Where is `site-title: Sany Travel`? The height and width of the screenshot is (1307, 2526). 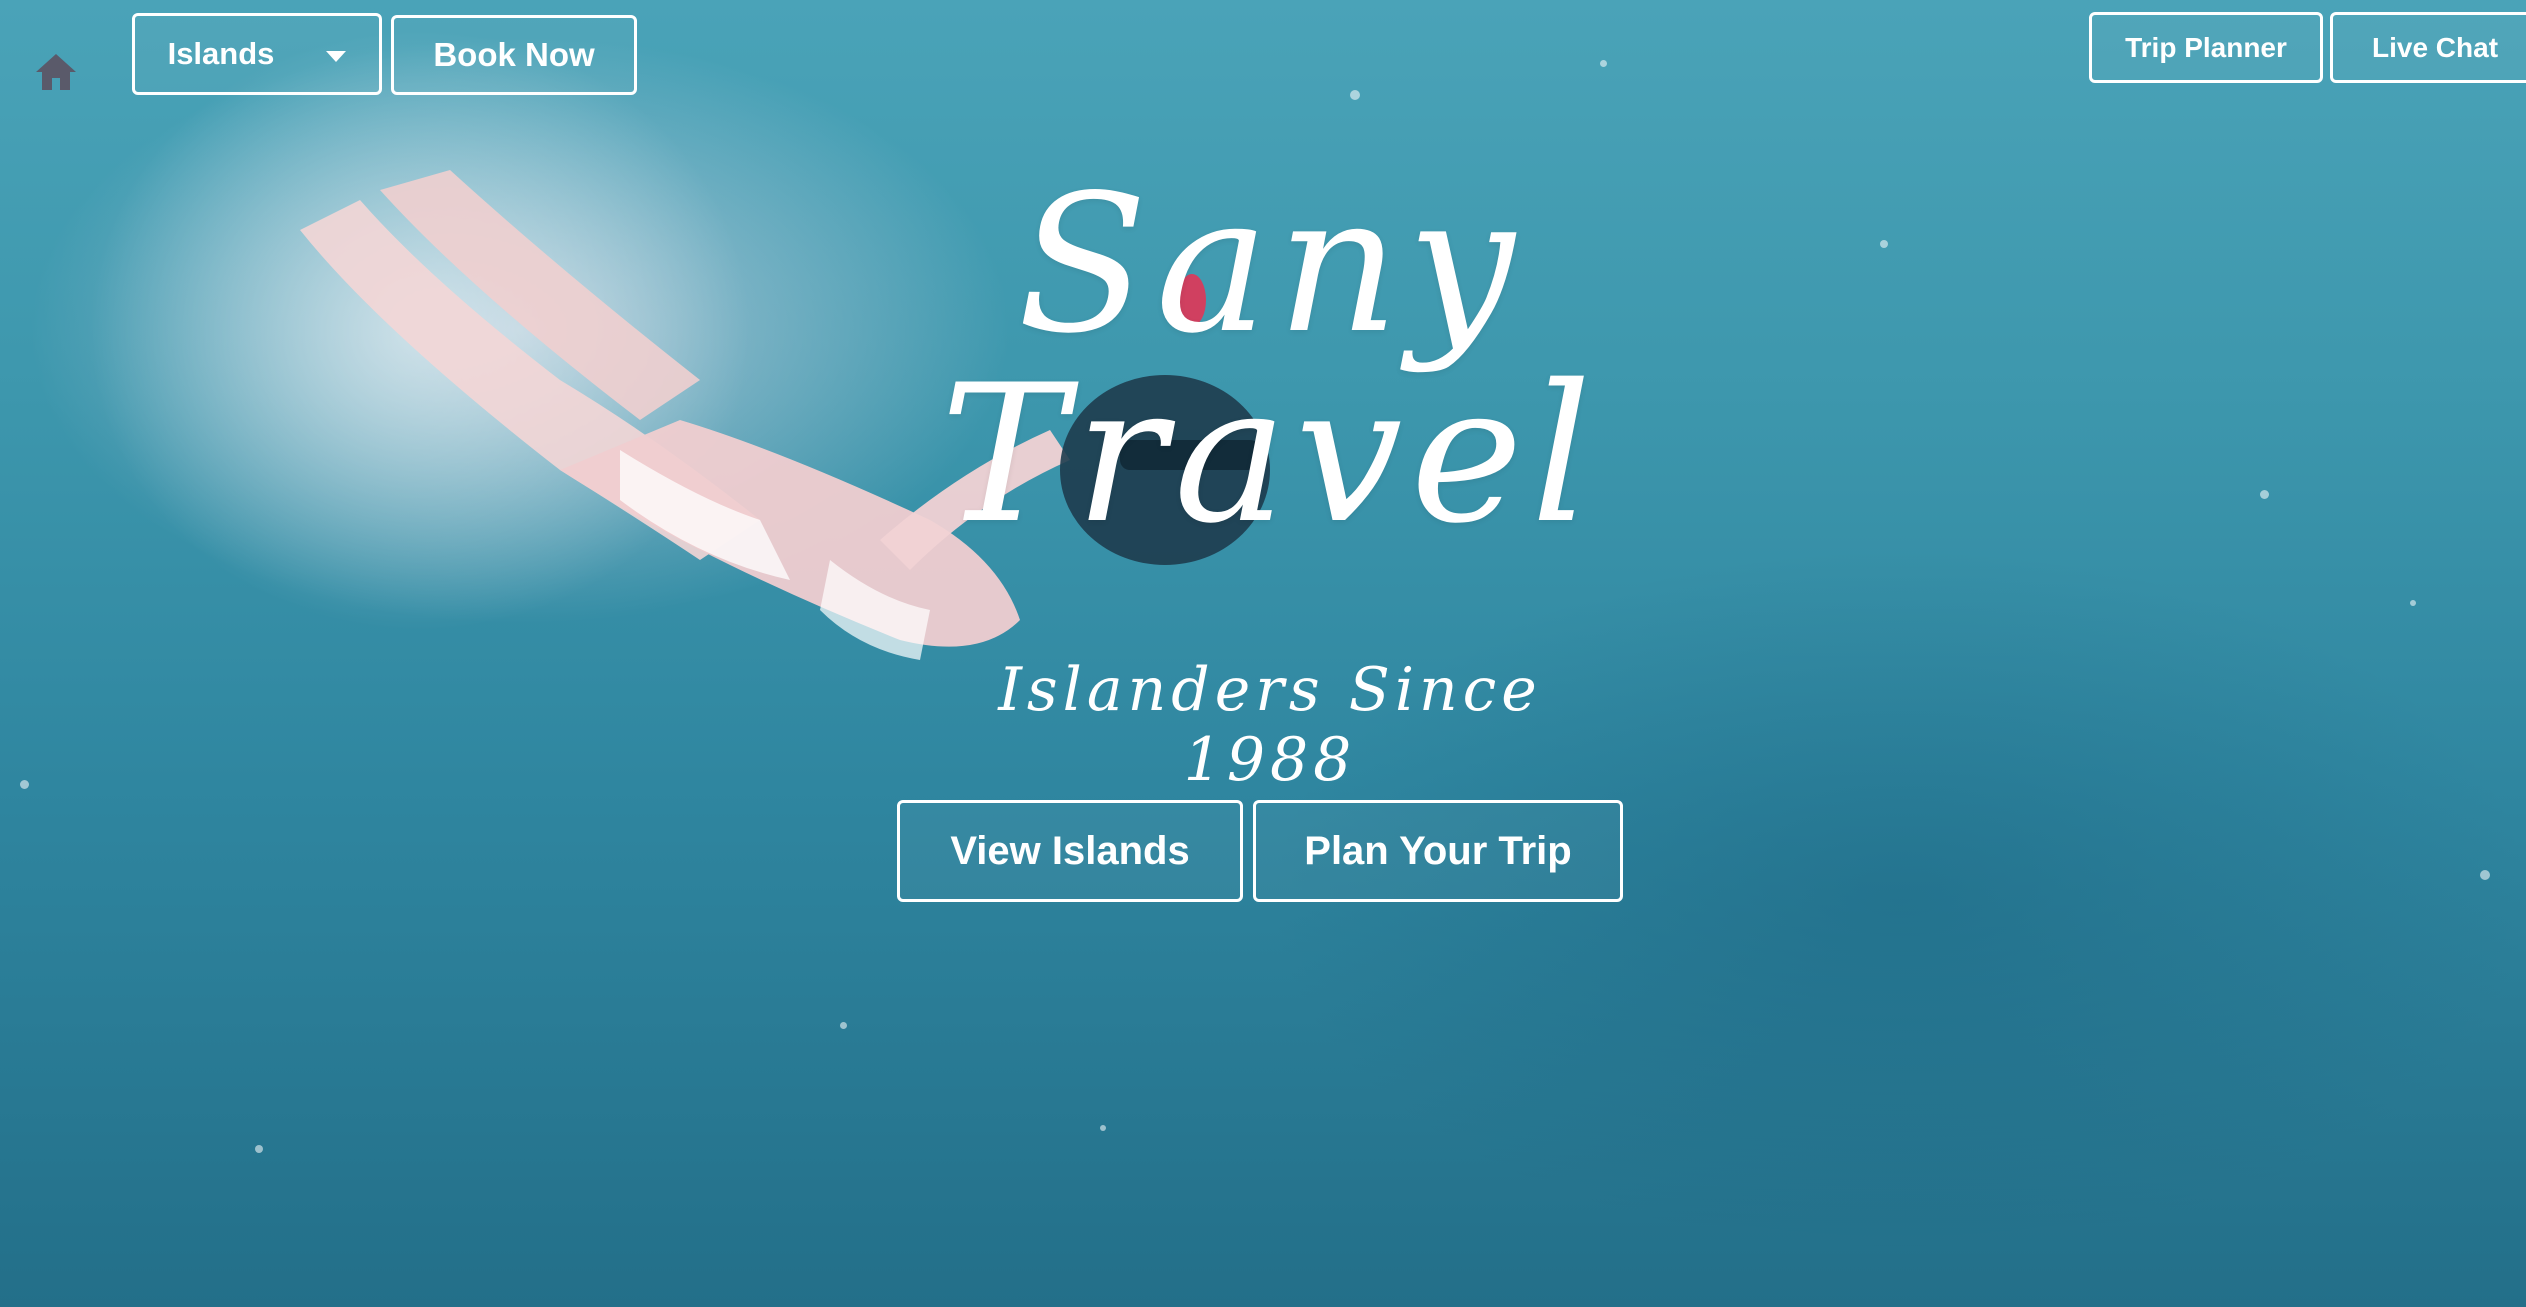 site-title: Sany Travel is located at coordinates (1270, 359).